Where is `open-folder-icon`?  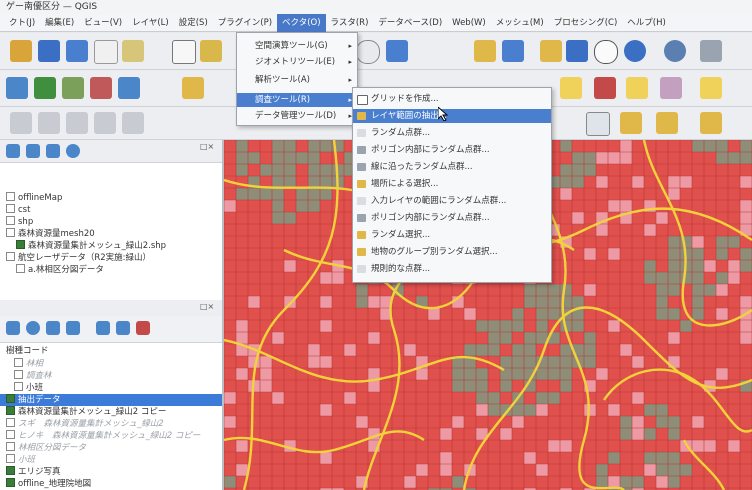
open-folder-icon is located at coordinates (21, 51).